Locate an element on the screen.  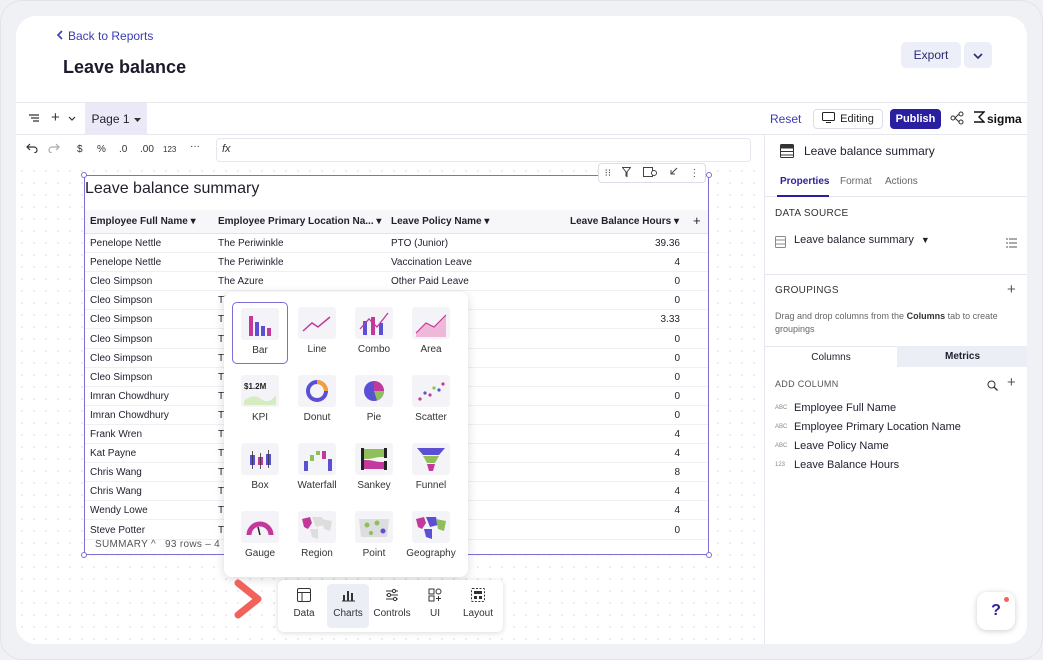
chart-type-label: Waterfall is located at coordinates (317, 485).